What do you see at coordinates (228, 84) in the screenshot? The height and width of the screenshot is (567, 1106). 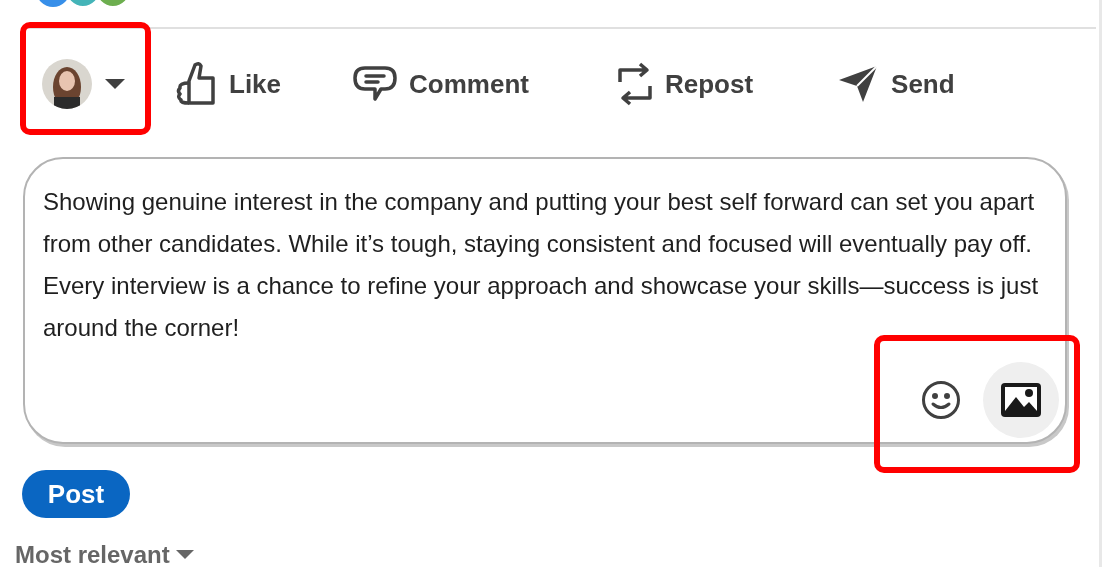 I see `like-button: Like` at bounding box center [228, 84].